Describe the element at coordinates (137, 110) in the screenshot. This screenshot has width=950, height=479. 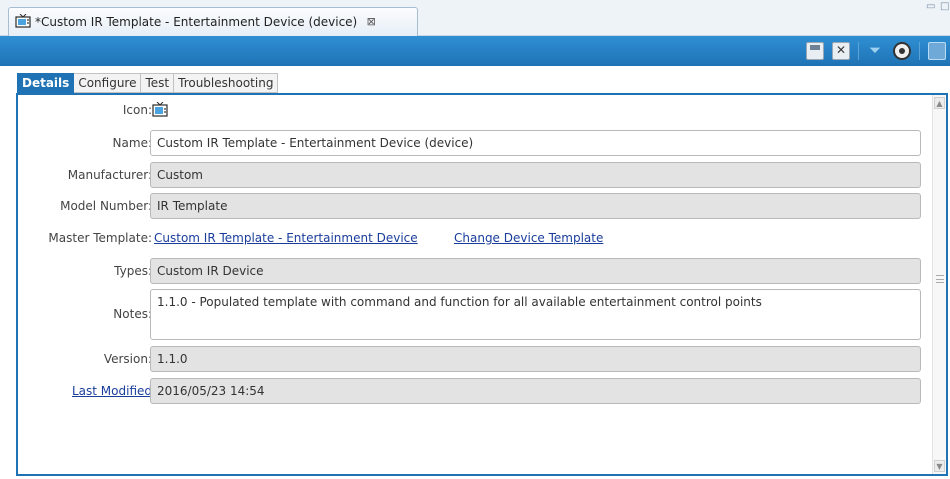
I see `icon-label: Icon:` at that location.